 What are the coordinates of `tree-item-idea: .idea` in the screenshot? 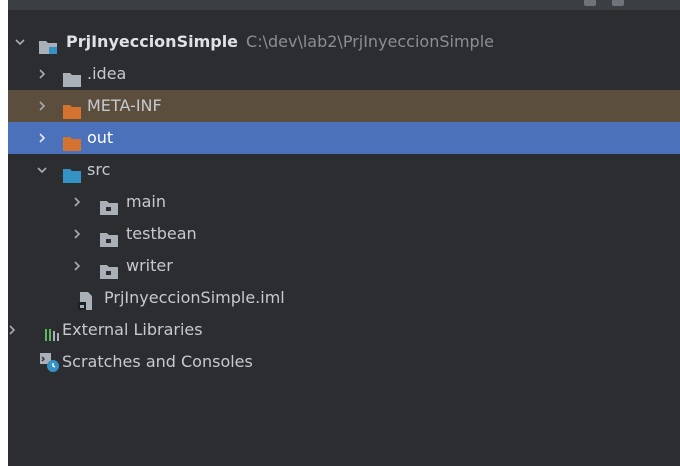 It's located at (344, 74).